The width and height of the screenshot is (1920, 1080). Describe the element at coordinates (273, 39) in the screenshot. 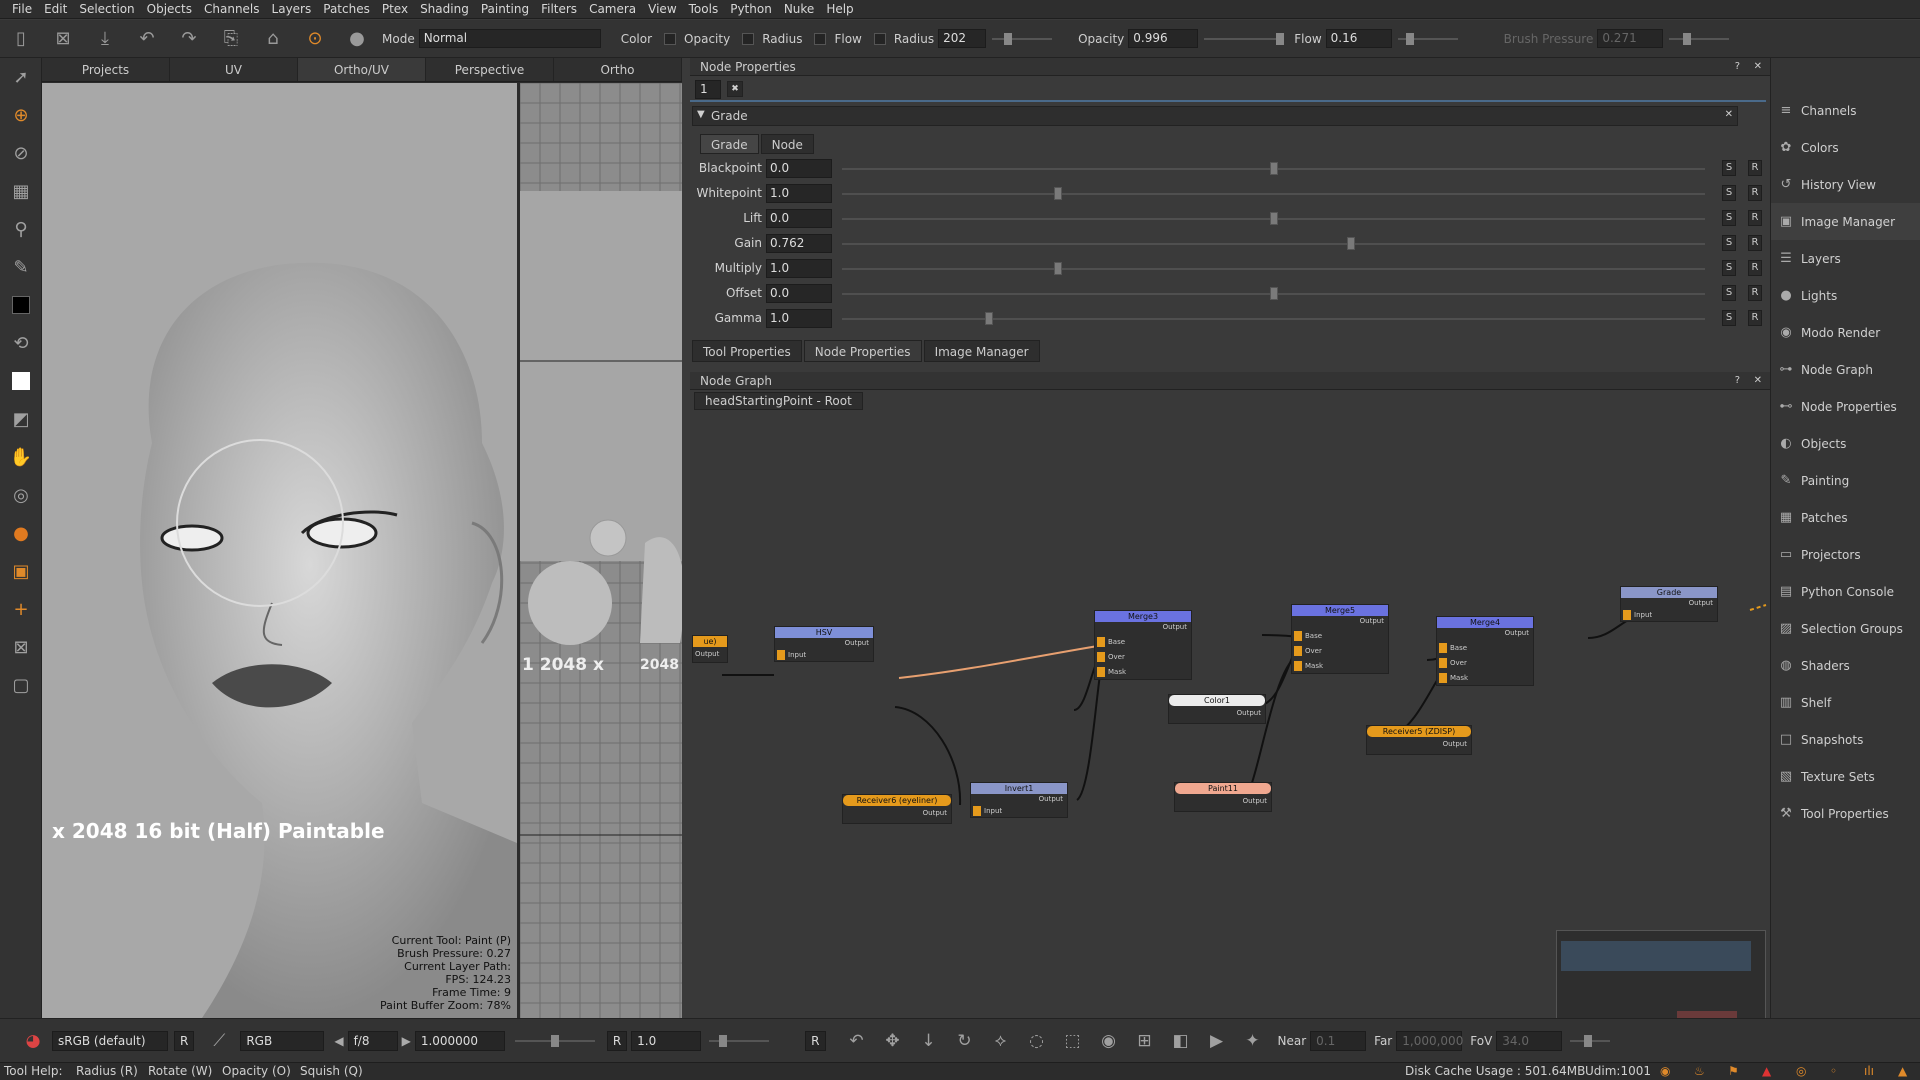

I see `camera-icon: ⌂` at that location.